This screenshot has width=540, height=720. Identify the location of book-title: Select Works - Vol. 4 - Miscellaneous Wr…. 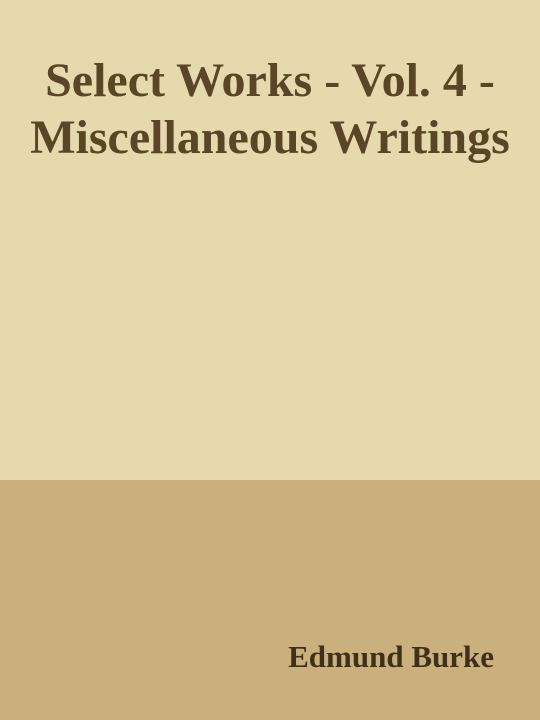
(270, 109).